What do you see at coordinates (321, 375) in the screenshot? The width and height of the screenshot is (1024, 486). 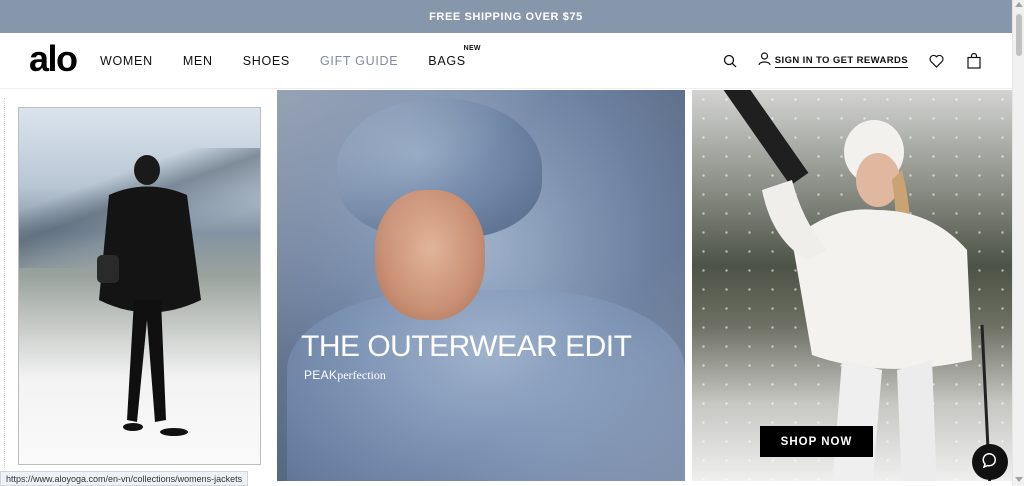 I see `subtitle-brand: PEAK` at bounding box center [321, 375].